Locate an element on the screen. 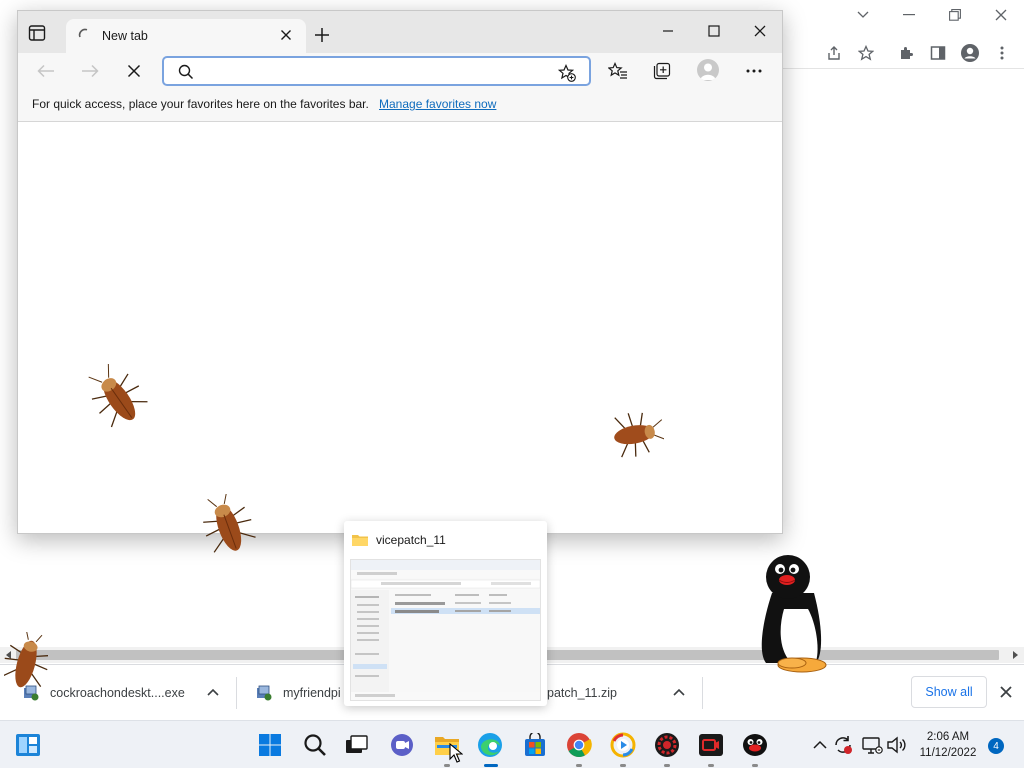  microsoft-store-icon is located at coordinates (535, 745).